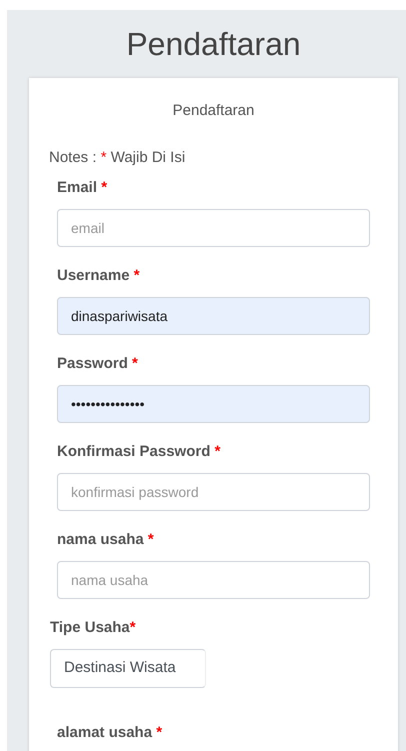 This screenshot has height=751, width=406. What do you see at coordinates (106, 540) in the screenshot?
I see `field-label: nama usaha *` at bounding box center [106, 540].